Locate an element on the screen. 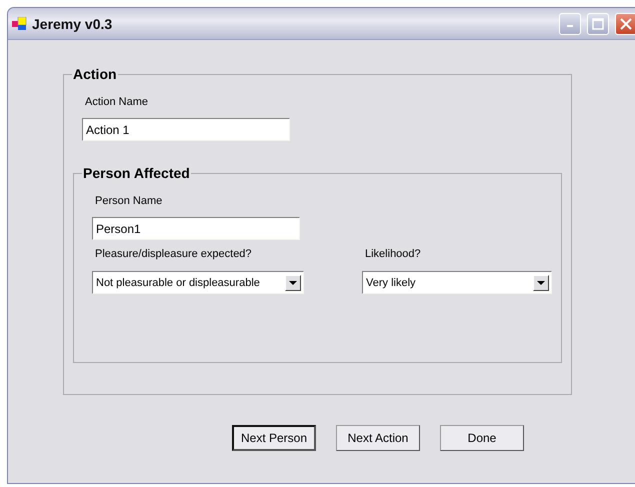 The width and height of the screenshot is (635, 487). dialog-button: Next Person is located at coordinates (274, 438).